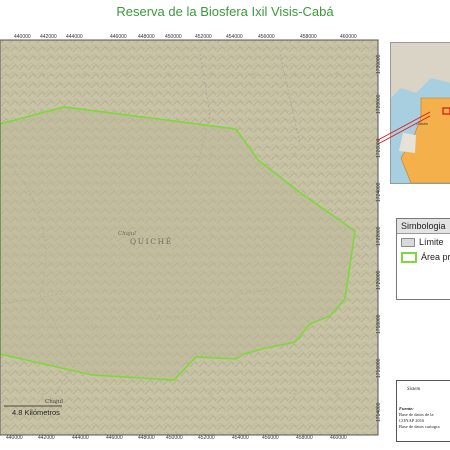 This screenshot has width=450, height=450. What do you see at coordinates (48, 37) in the screenshot?
I see `top-tick-label: 442000` at bounding box center [48, 37].